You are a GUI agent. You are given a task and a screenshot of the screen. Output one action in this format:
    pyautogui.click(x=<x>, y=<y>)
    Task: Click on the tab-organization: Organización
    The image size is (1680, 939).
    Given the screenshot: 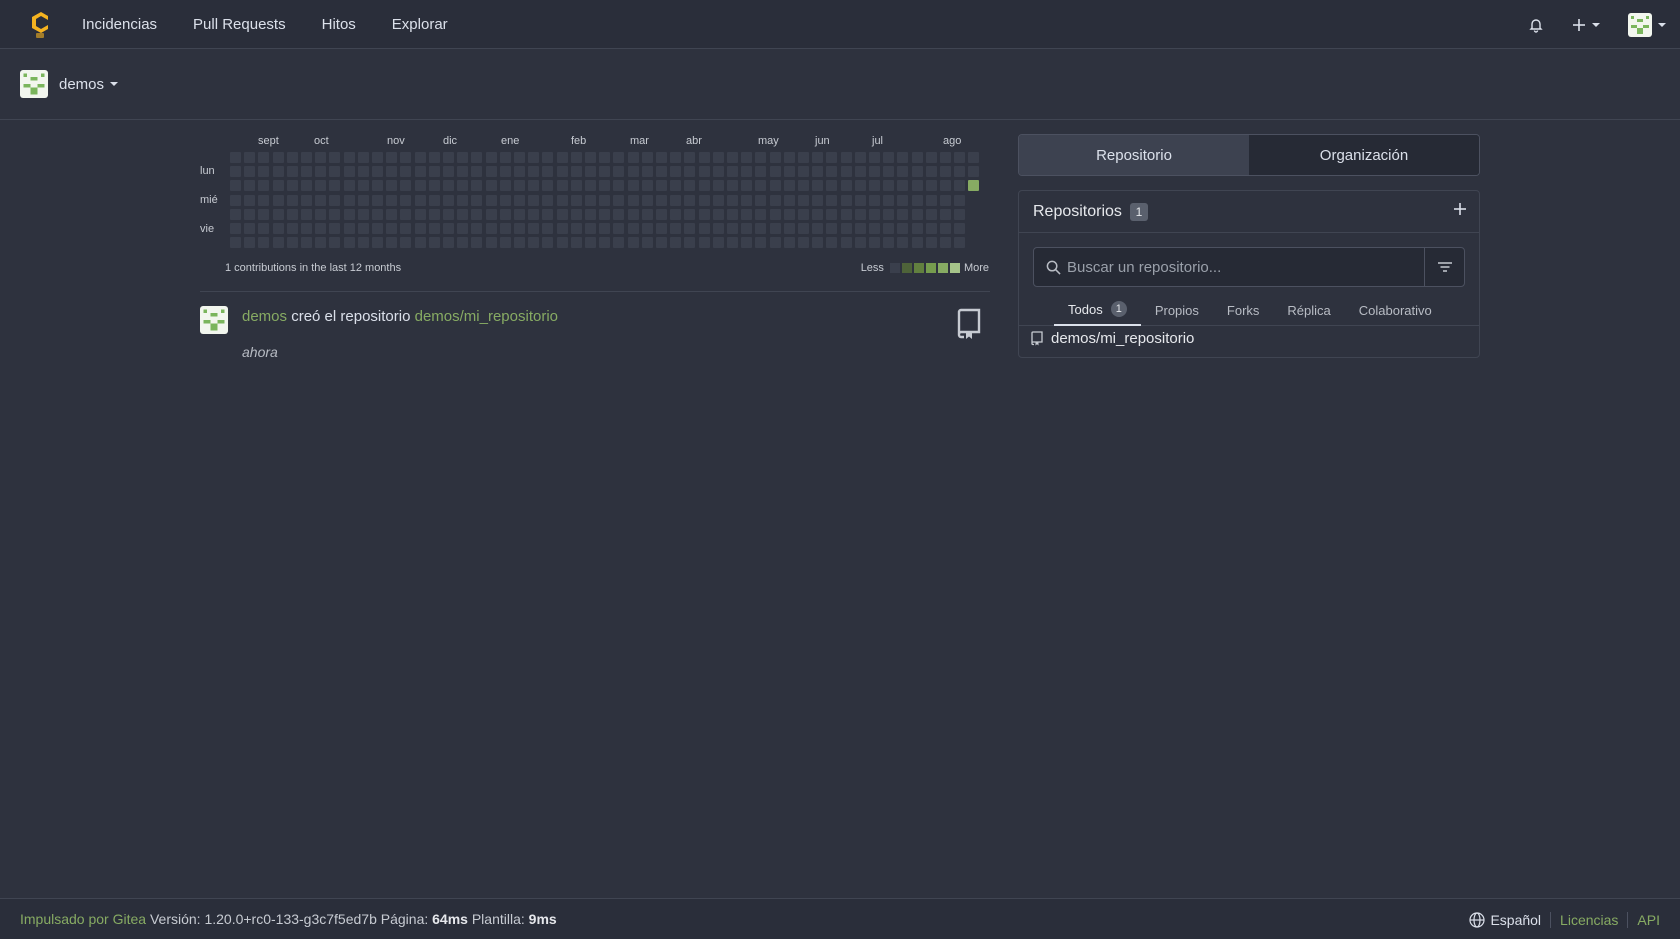 What is the action you would take?
    pyautogui.click(x=1364, y=155)
    